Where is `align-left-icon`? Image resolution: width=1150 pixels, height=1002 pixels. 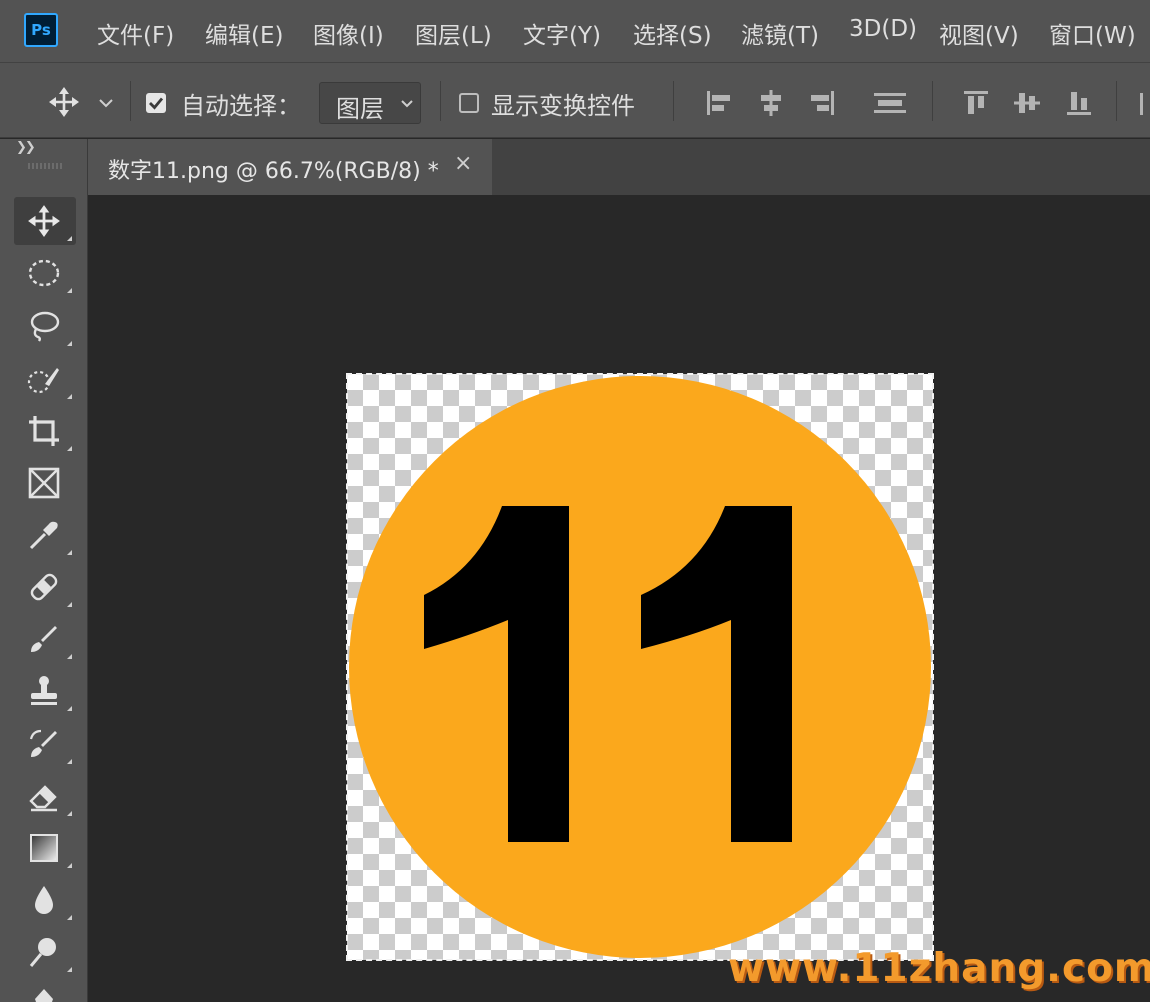
align-left-icon is located at coordinates (719, 103).